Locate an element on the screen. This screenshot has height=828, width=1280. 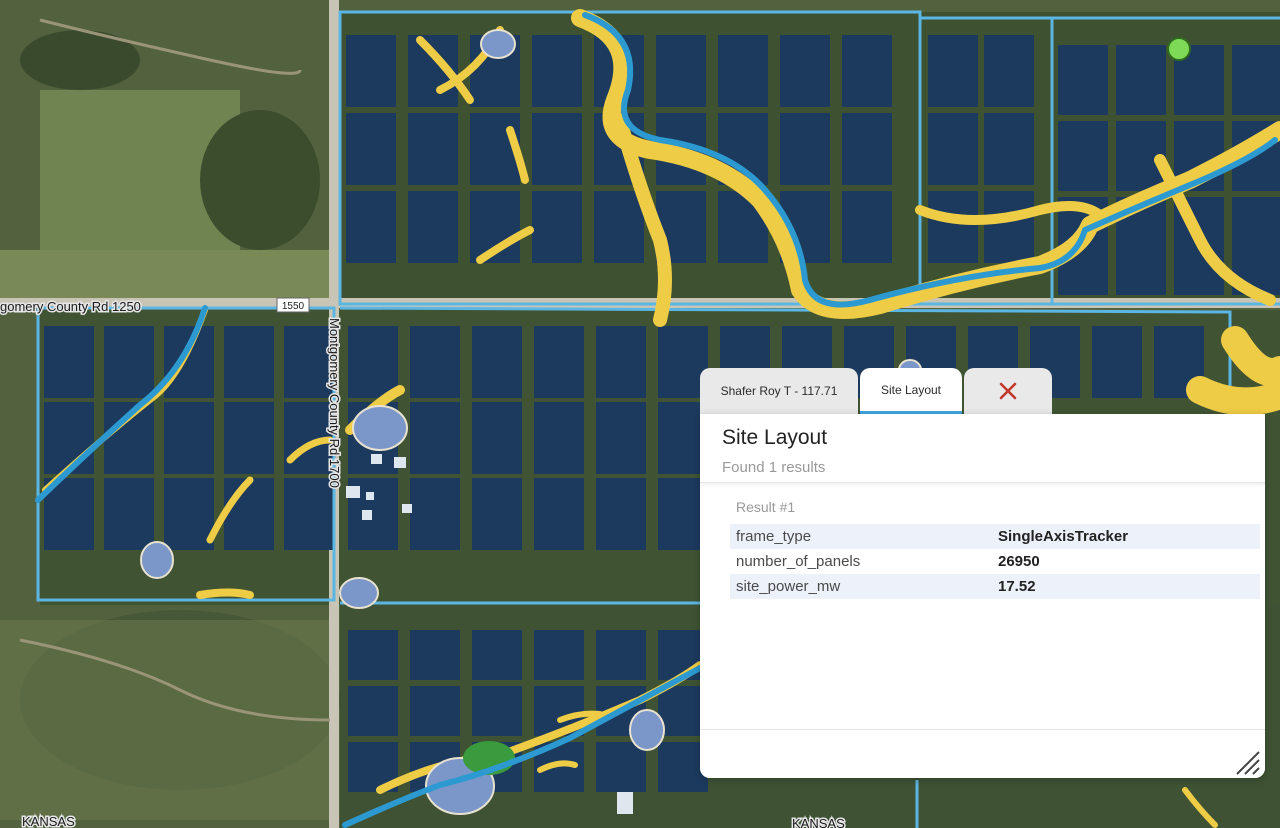
results-count: Found 1 results is located at coordinates (774, 467).